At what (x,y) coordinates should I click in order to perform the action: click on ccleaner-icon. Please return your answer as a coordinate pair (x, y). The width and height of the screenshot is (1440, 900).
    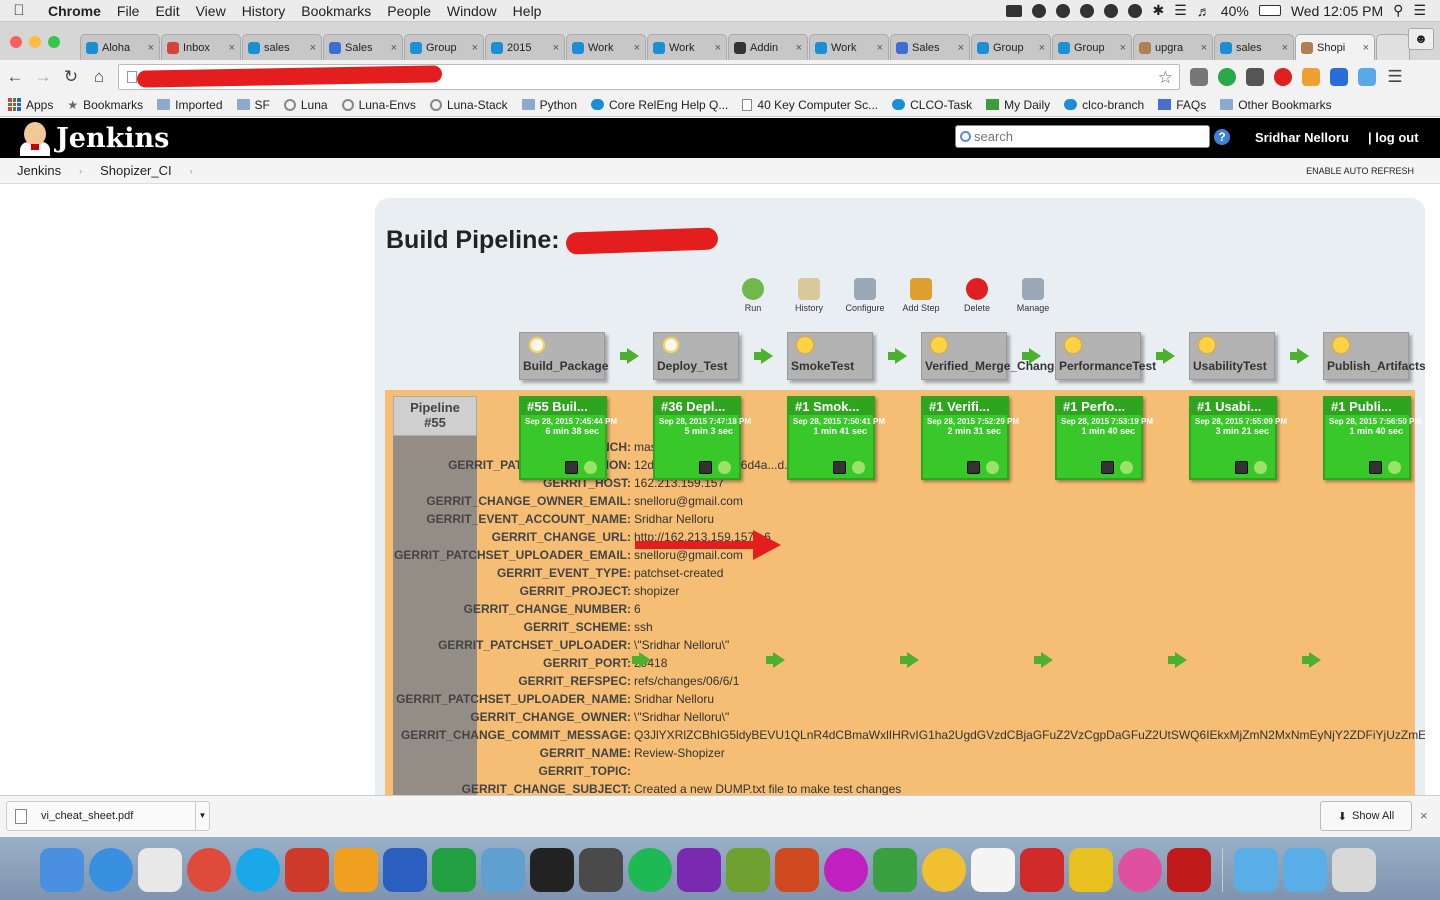
    Looking at the image, I should click on (307, 869).